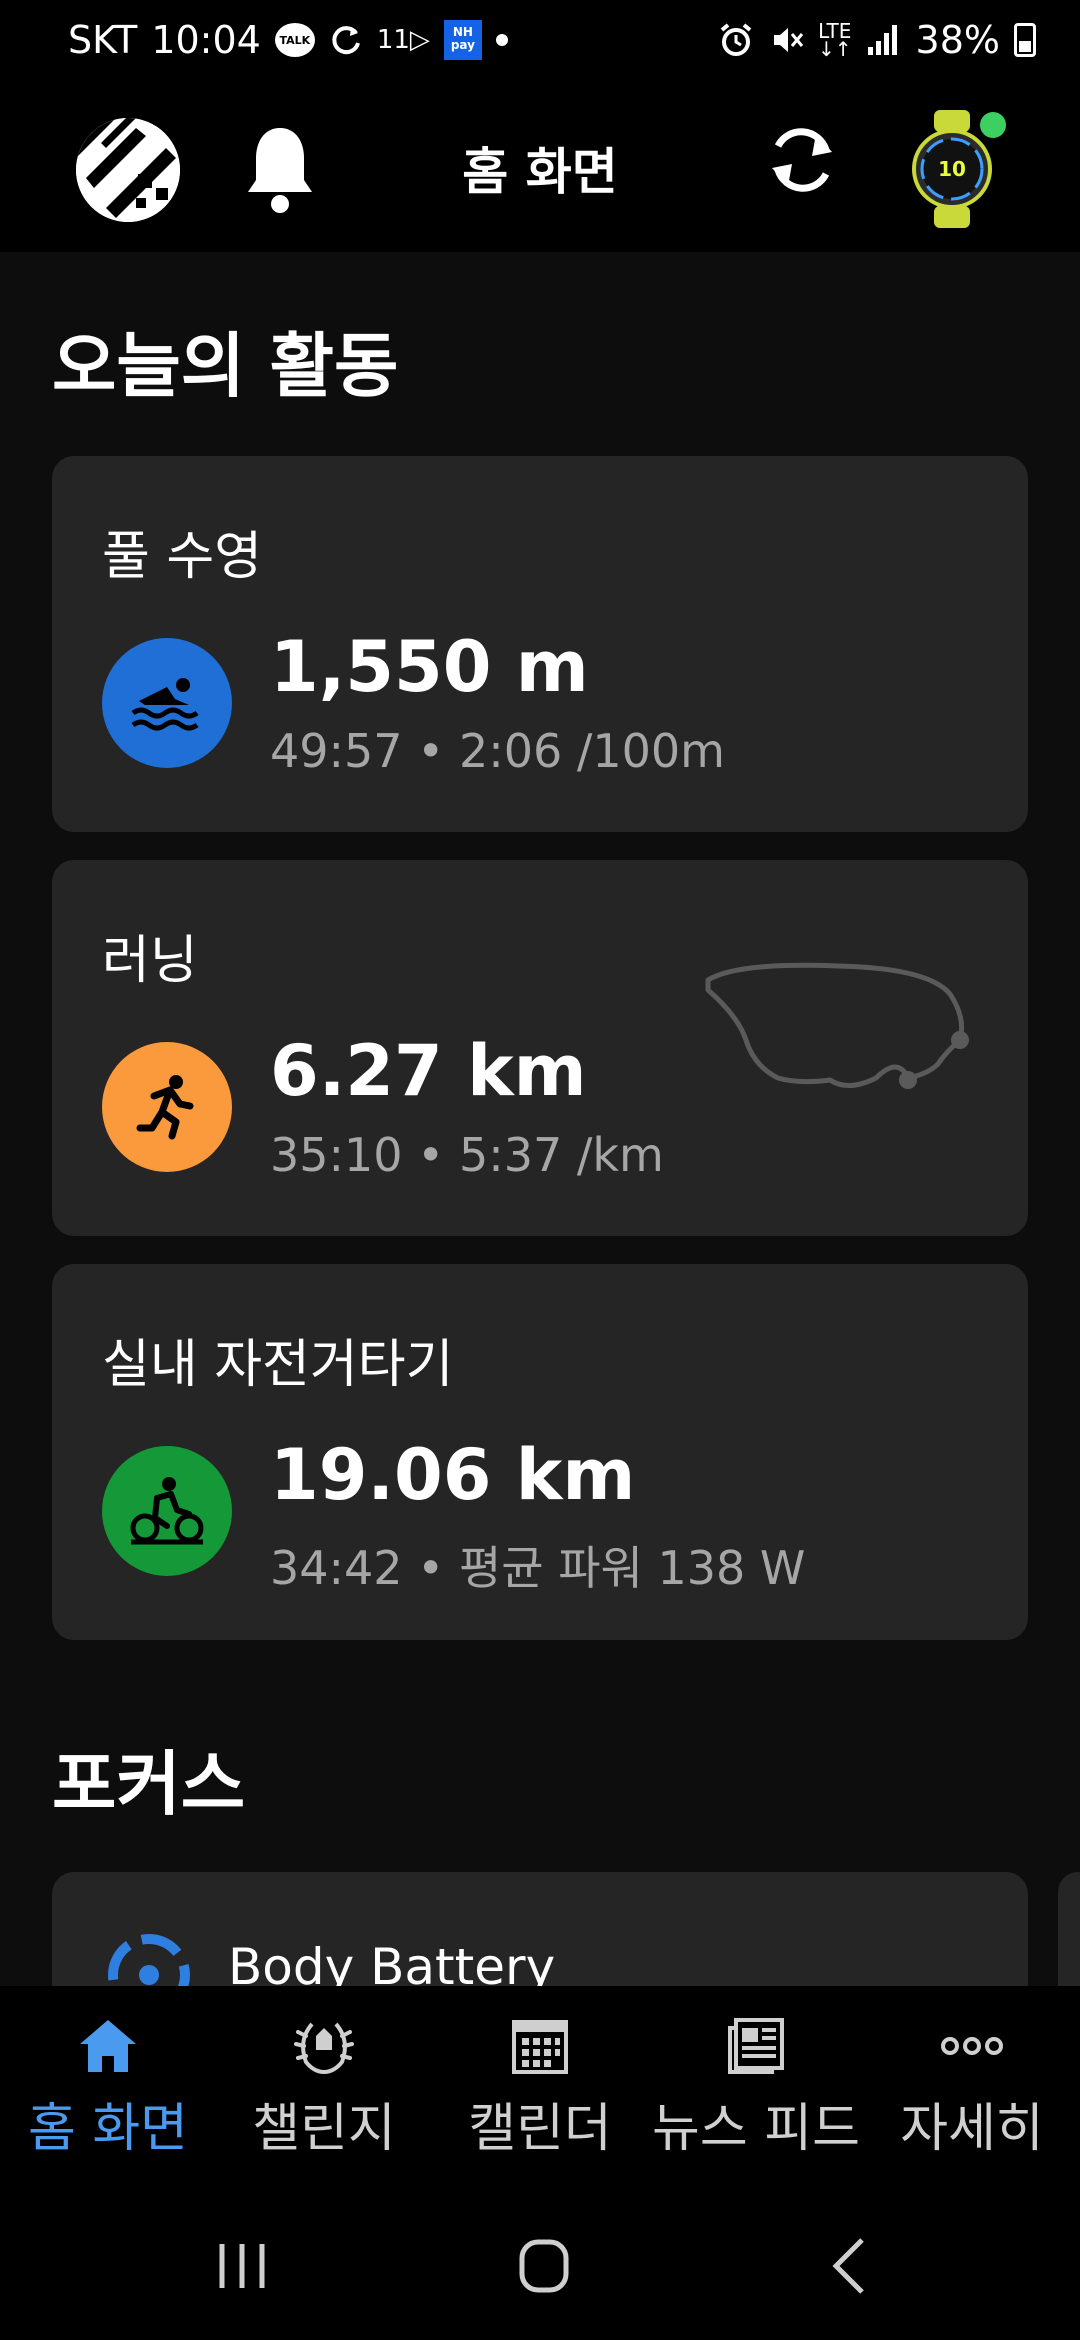 The image size is (1080, 2340). I want to click on nhpay-icon: NH pay, so click(462, 40).